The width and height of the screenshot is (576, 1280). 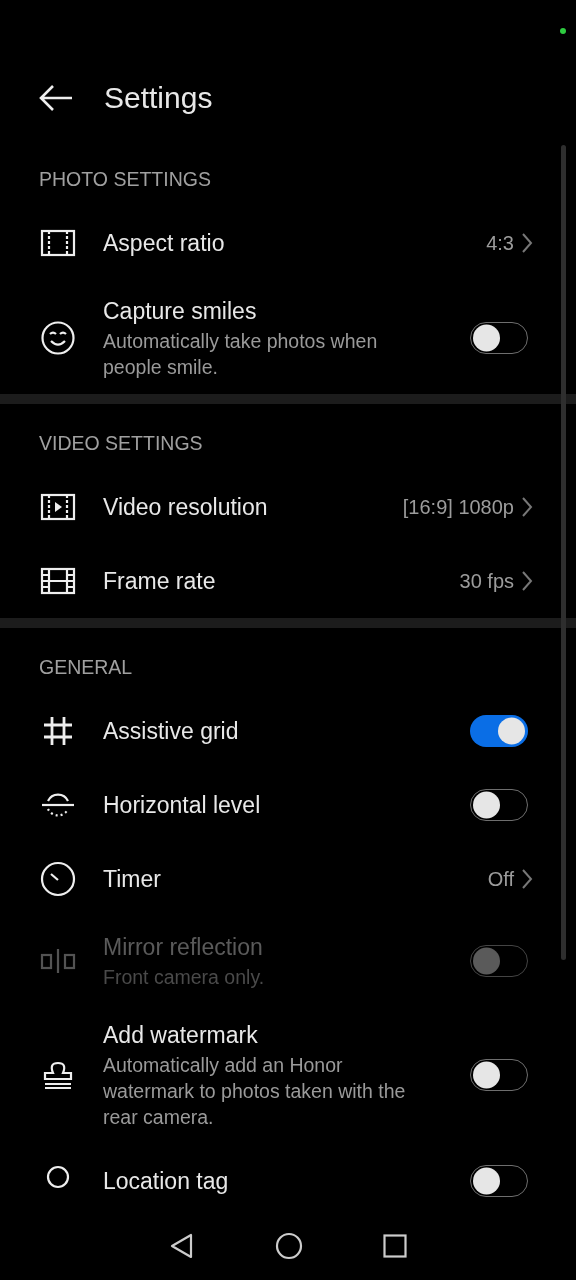 What do you see at coordinates (563, 31) in the screenshot?
I see `status-dot` at bounding box center [563, 31].